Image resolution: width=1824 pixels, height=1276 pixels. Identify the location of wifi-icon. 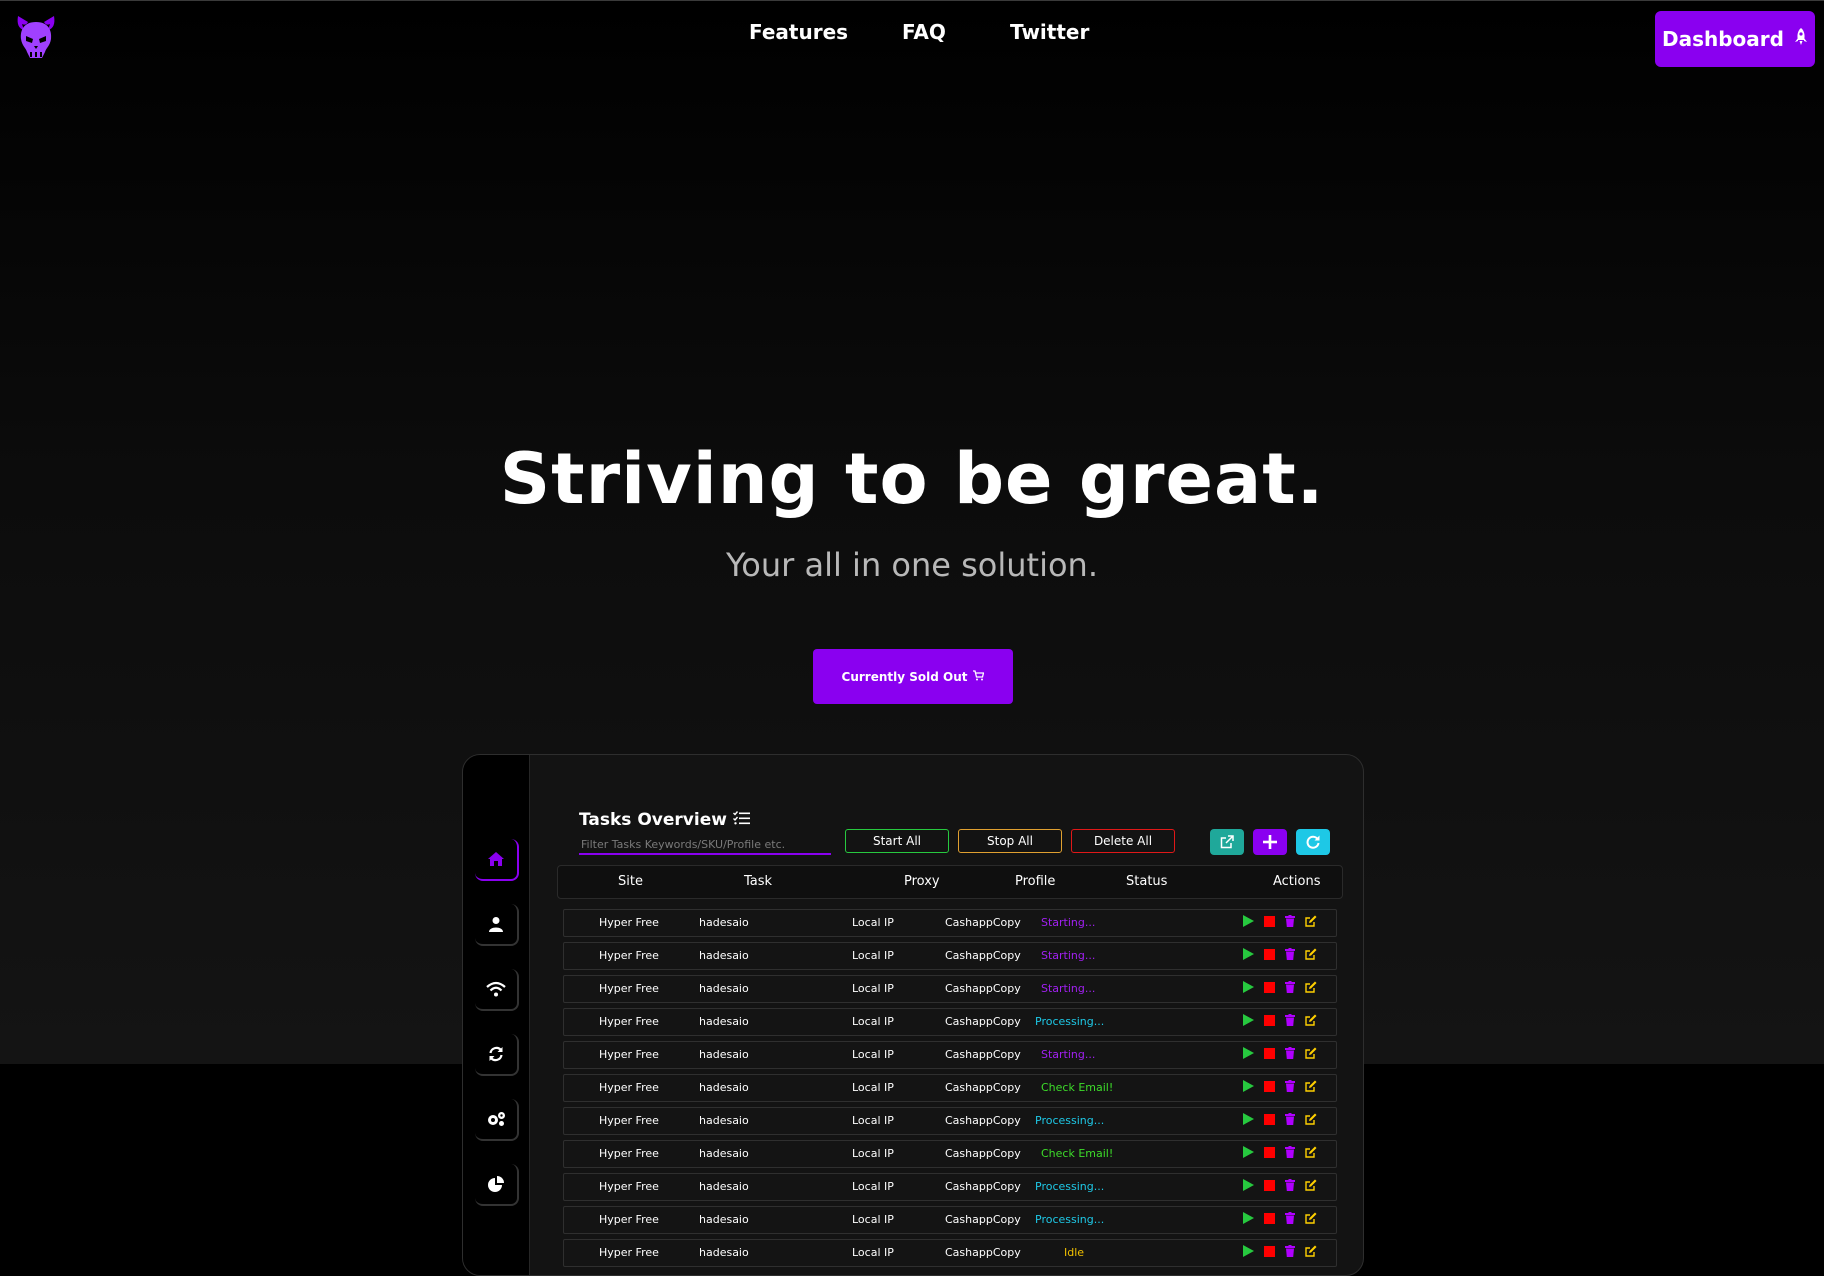
(497, 990).